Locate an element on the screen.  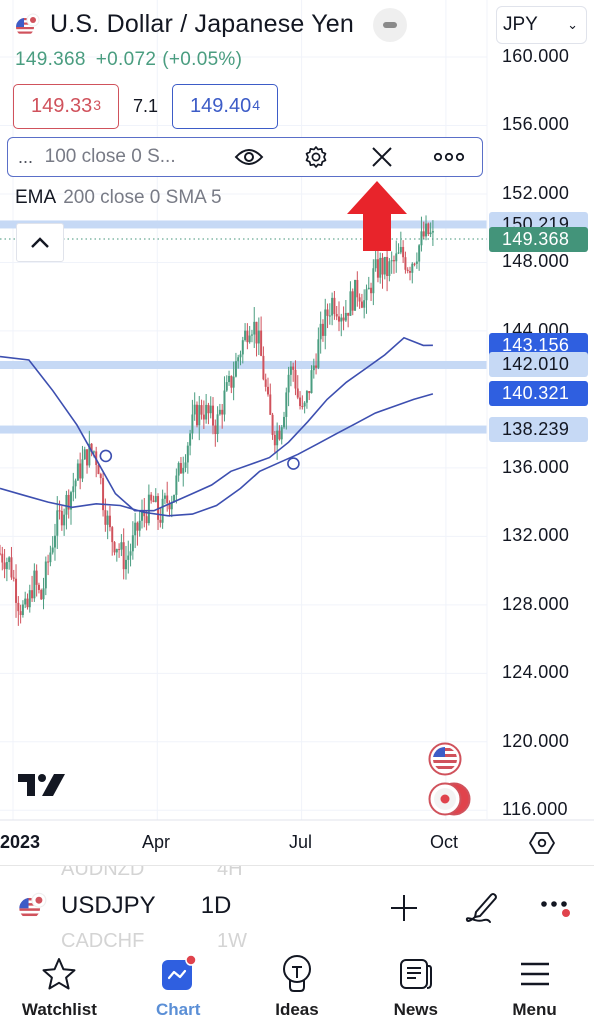
sell-button: 149.33 3 is located at coordinates (66, 106).